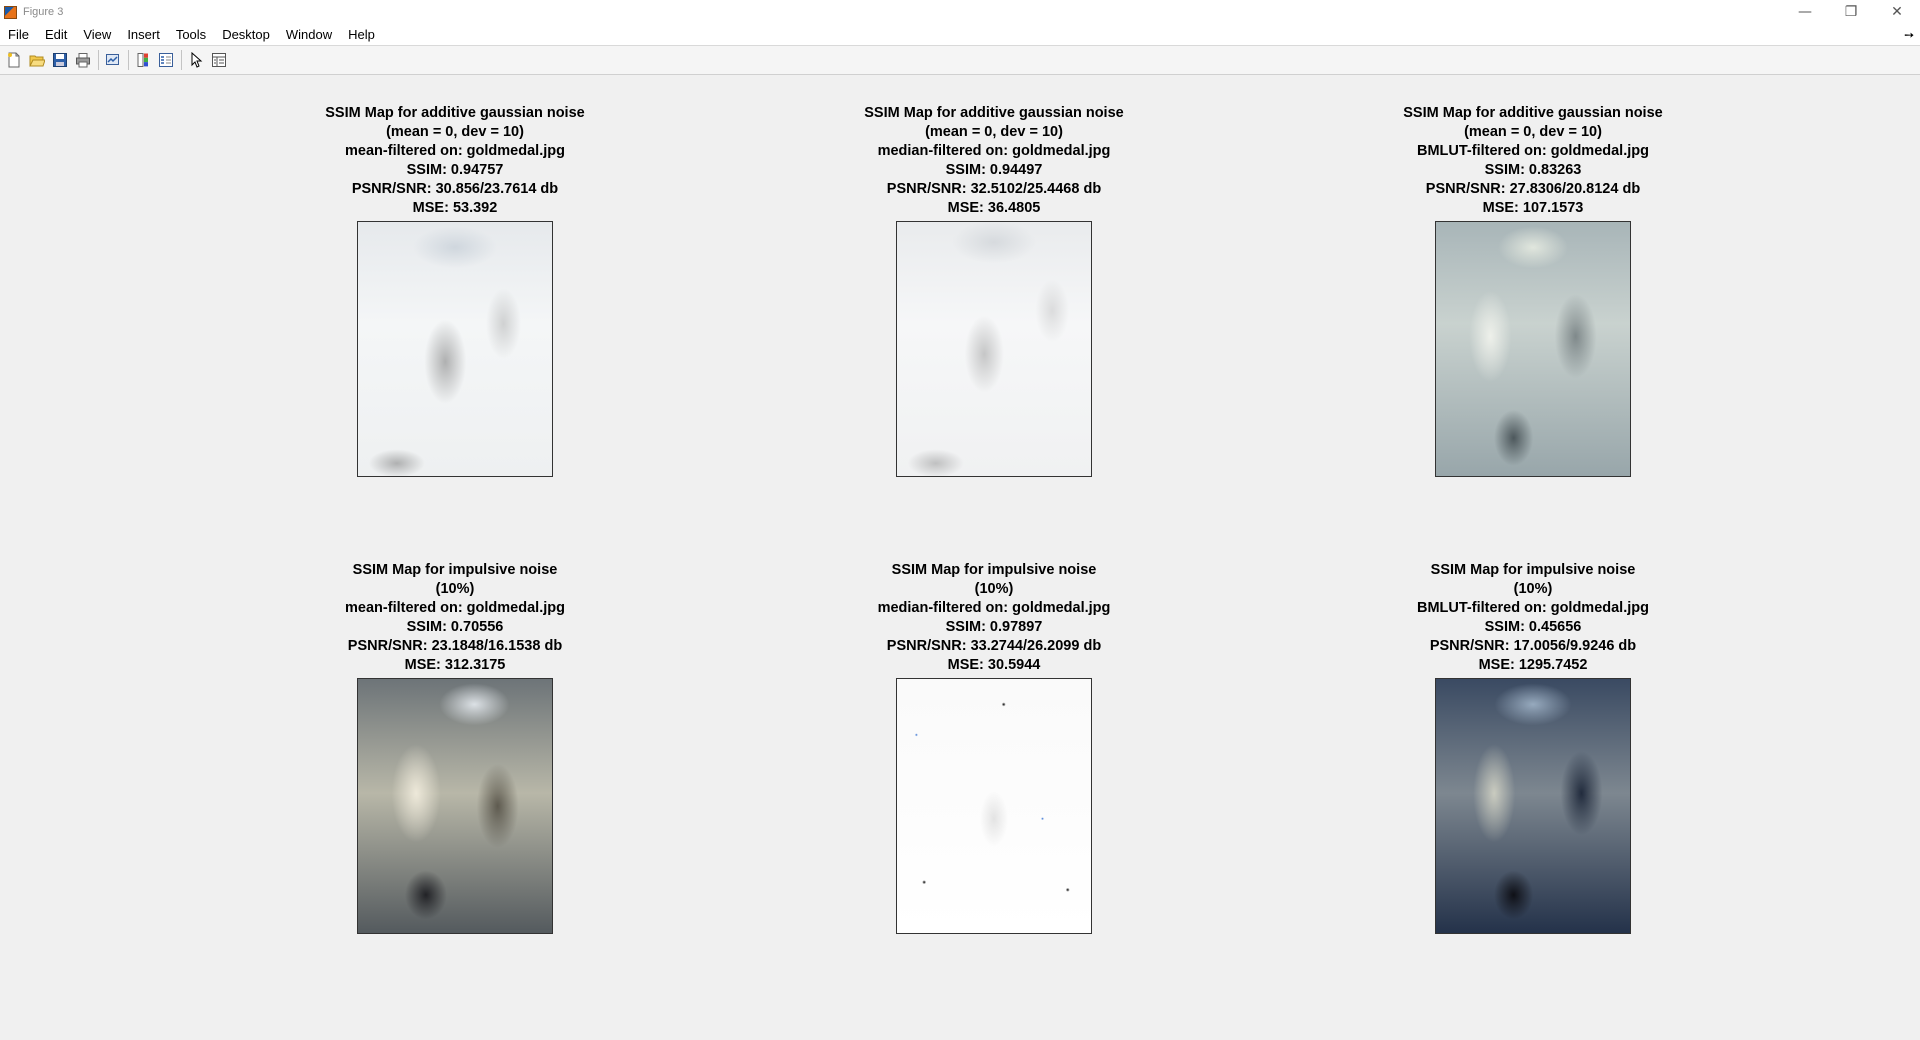  Describe the element at coordinates (455, 646) in the screenshot. I see `title-line: PSNR/SNR: 23.1848/16.1538 db` at that location.